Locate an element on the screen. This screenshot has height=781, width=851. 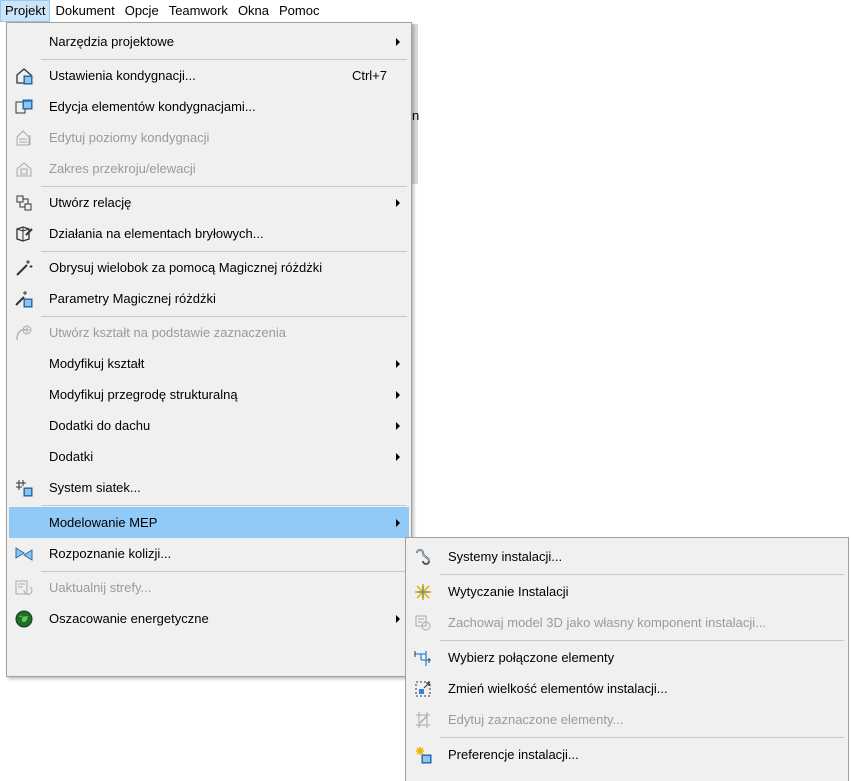
menu-item-ustawienia-kondygnacji: Ustawienia kondygnacji... Ctrl+7 is located at coordinates (209, 75).